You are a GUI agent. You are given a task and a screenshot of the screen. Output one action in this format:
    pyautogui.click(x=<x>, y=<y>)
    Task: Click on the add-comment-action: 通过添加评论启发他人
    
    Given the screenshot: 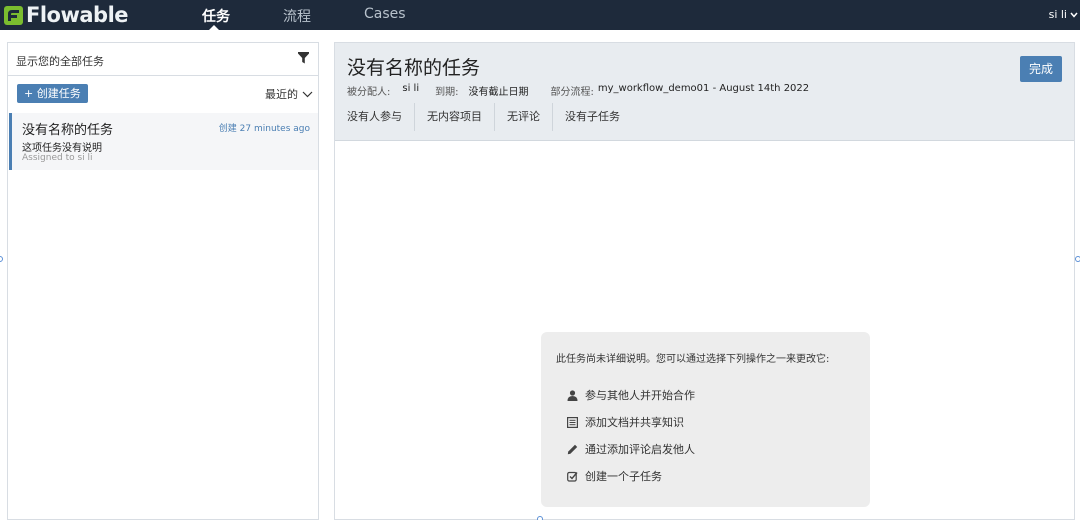 What is the action you would take?
    pyautogui.click(x=631, y=449)
    